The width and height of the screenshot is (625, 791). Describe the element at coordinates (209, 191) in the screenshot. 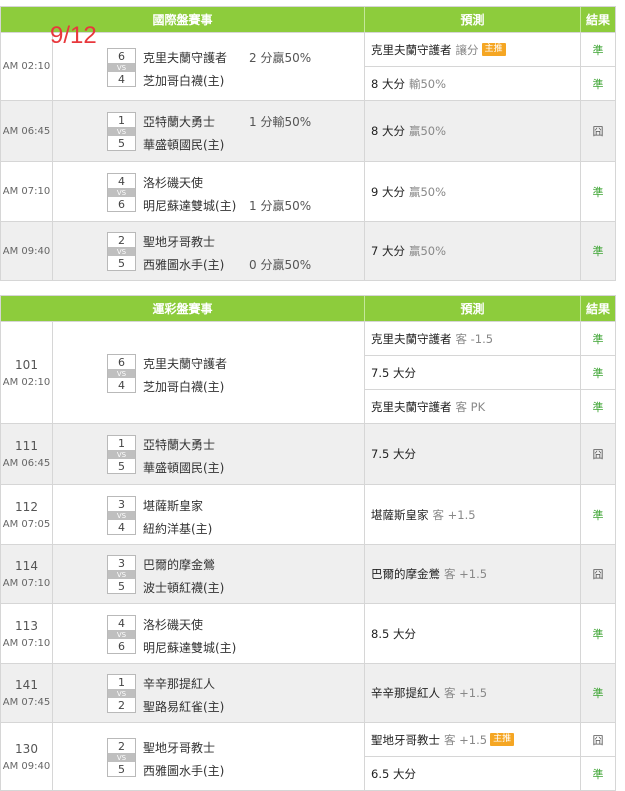

I see `match-teams-cell: 4 VS 6 洛杉磯天使明尼蘇達雙城(主) 1 分贏50%` at that location.